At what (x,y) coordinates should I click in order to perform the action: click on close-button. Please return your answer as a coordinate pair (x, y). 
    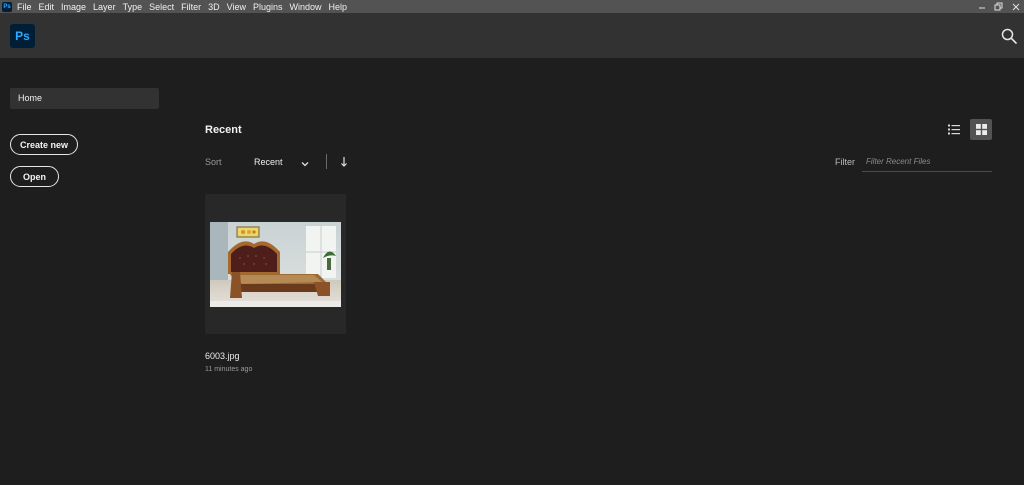
    Looking at the image, I should click on (1015, 6).